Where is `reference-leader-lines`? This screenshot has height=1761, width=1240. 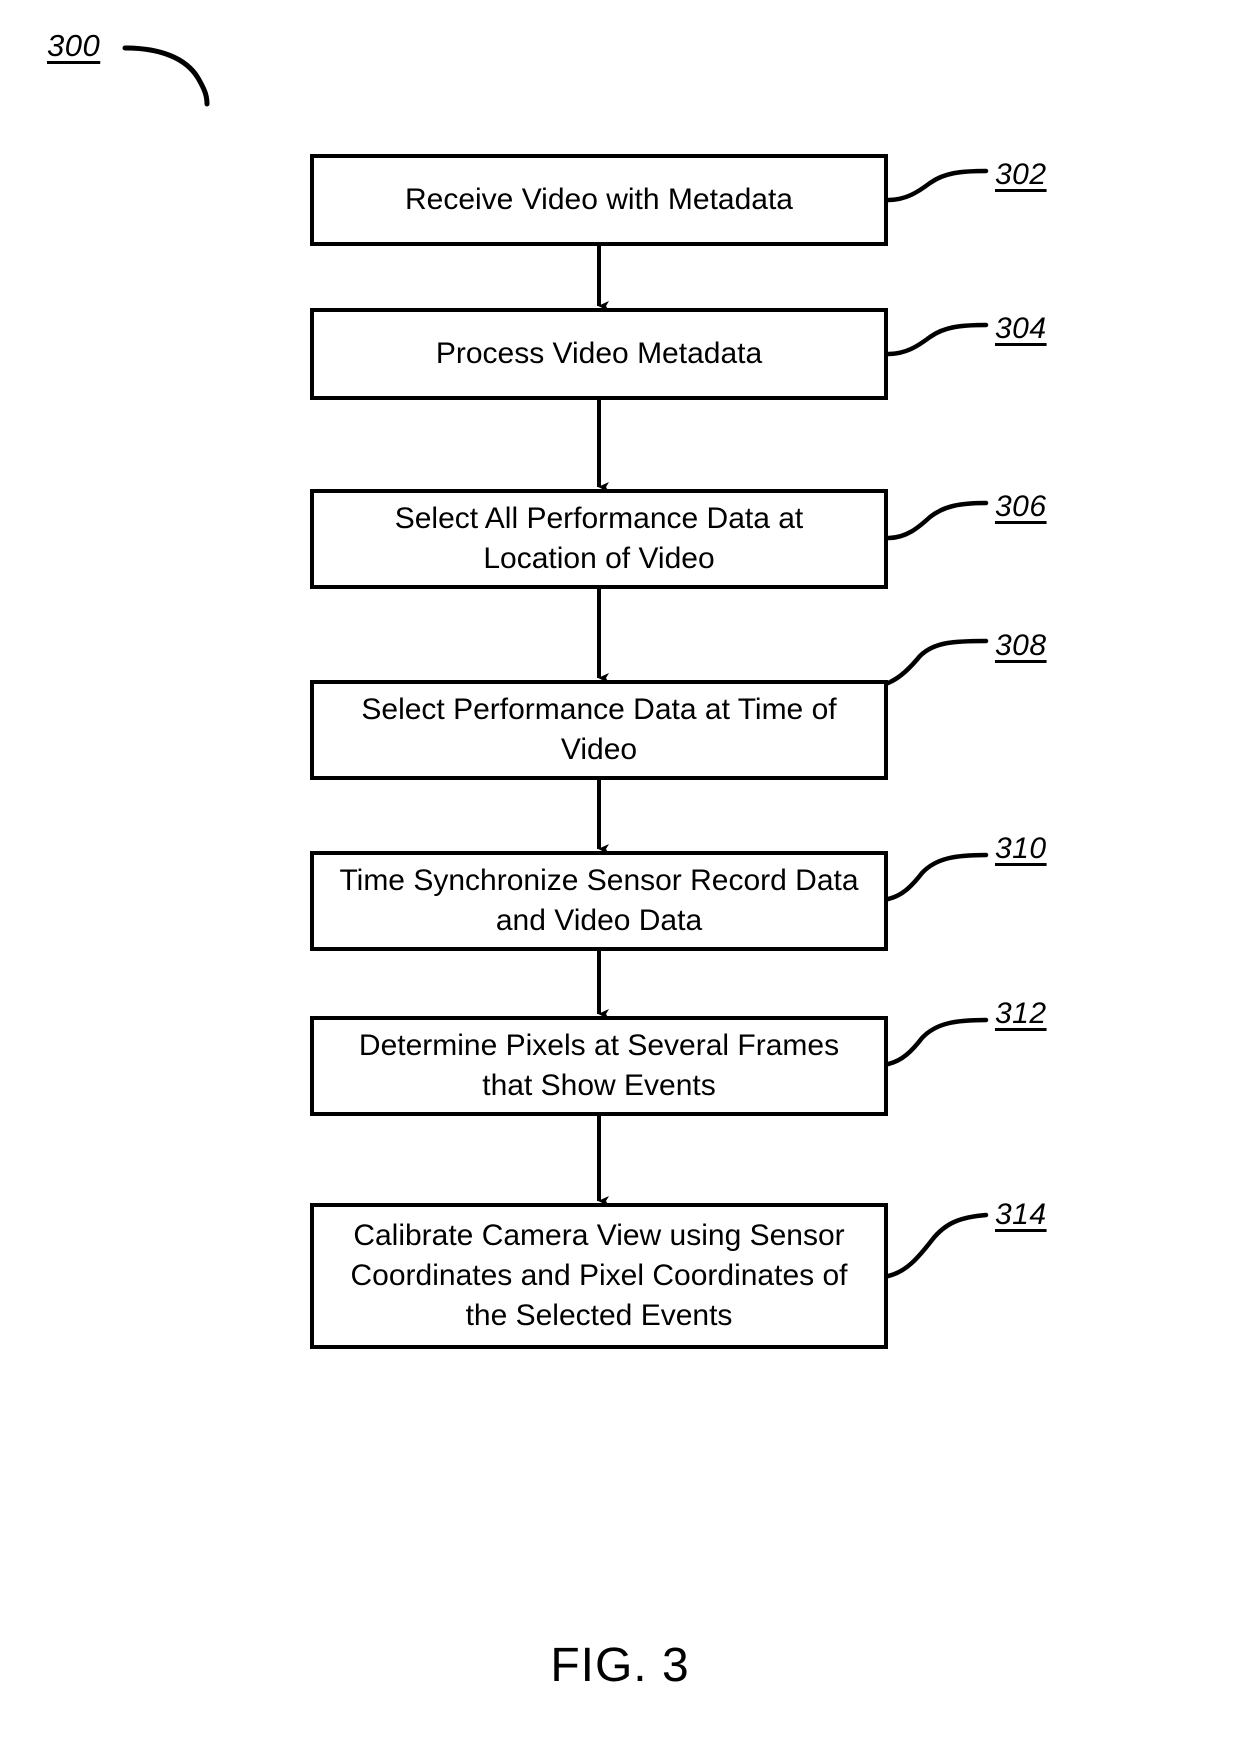 reference-leader-lines is located at coordinates (937, 723).